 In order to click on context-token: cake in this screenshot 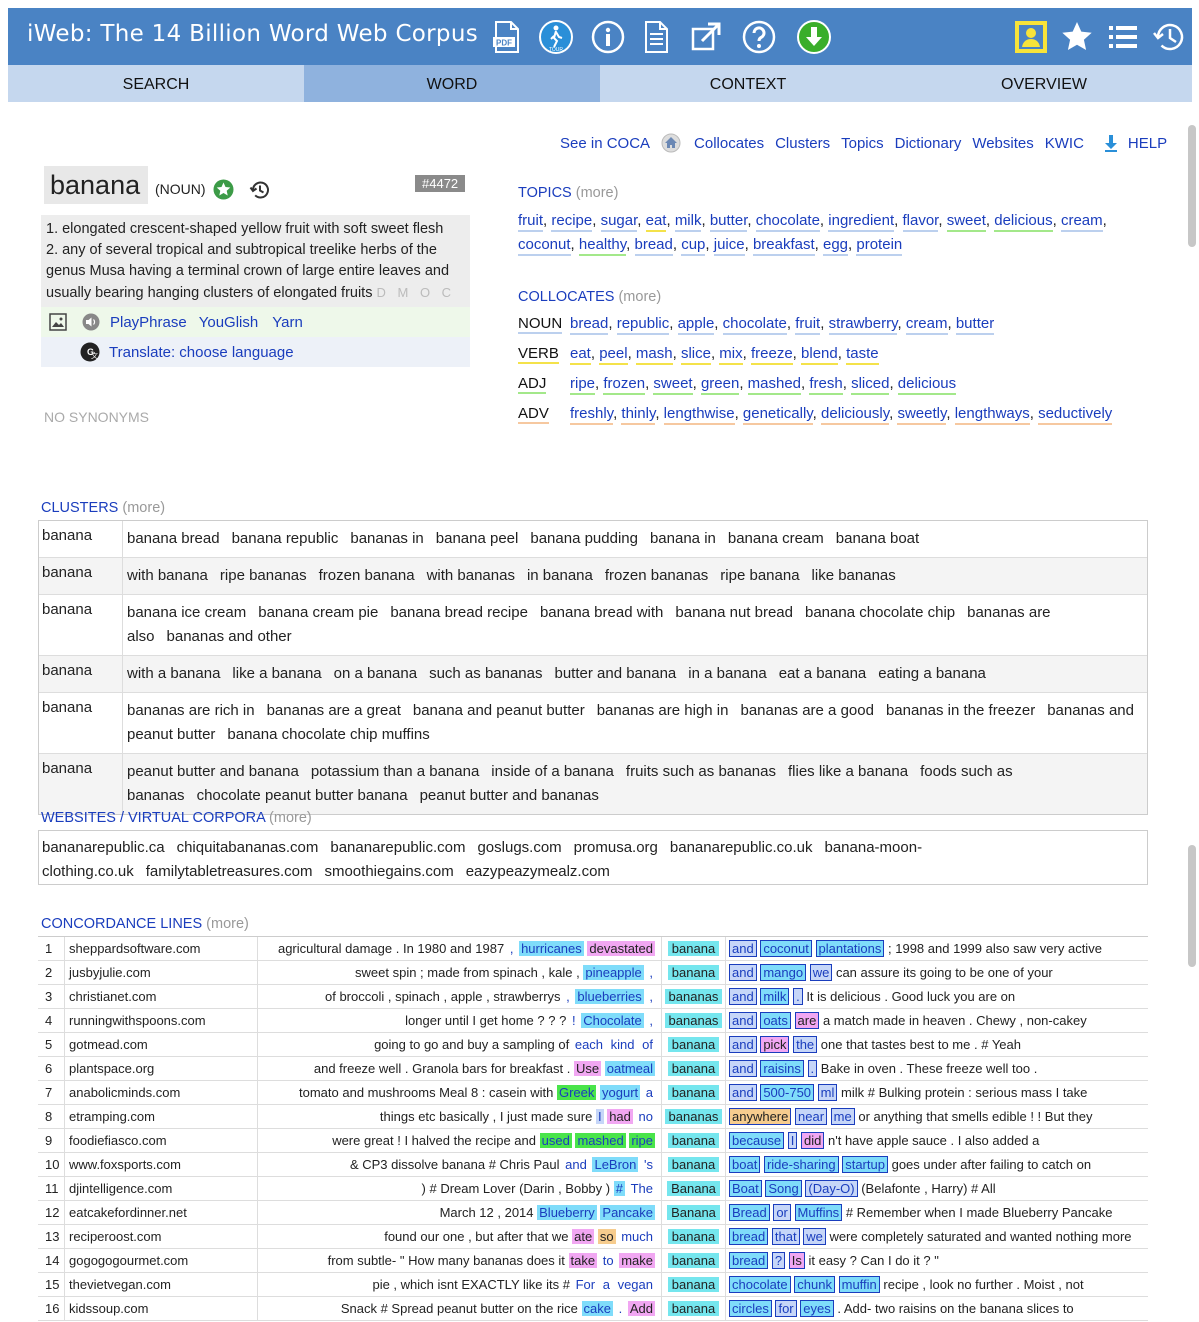, I will do `click(597, 1308)`.